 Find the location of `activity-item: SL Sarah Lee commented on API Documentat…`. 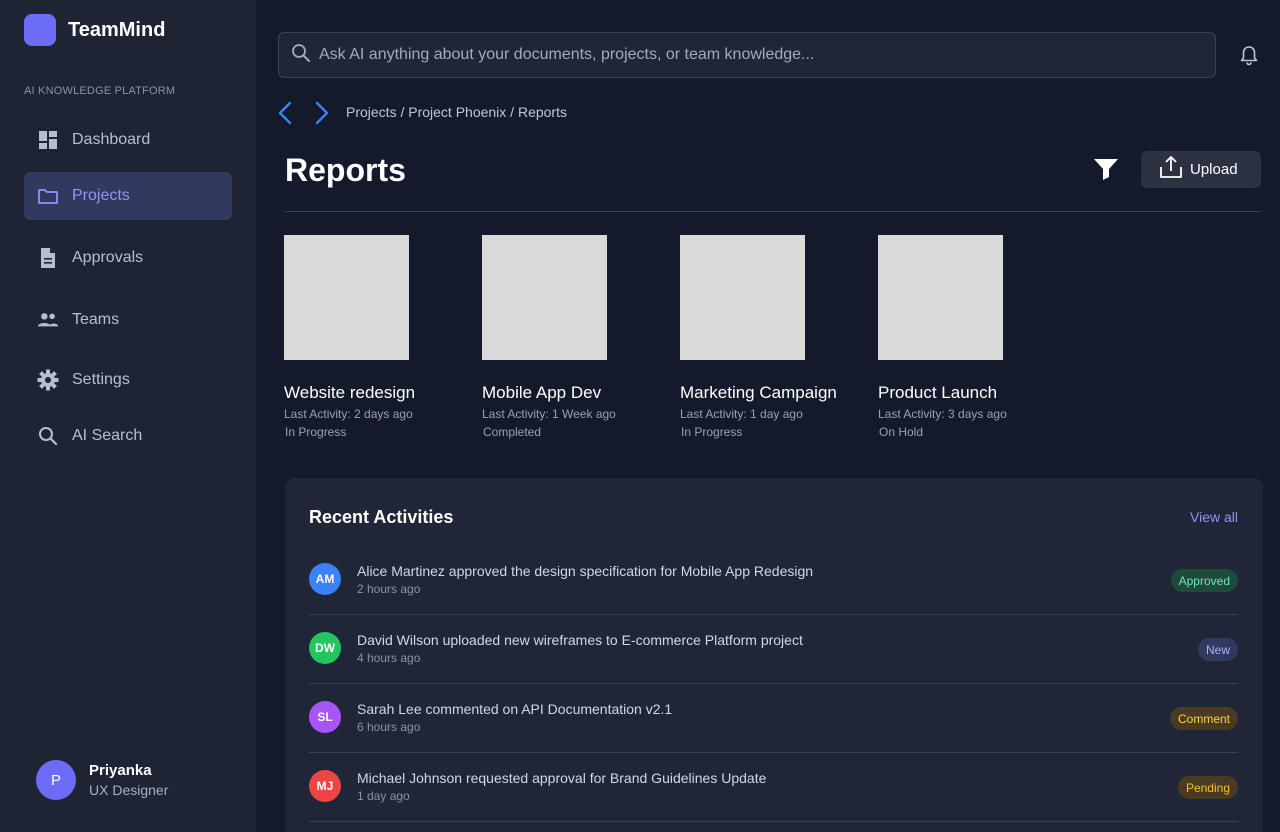

activity-item: SL Sarah Lee commented on API Documentat… is located at coordinates (773, 718).